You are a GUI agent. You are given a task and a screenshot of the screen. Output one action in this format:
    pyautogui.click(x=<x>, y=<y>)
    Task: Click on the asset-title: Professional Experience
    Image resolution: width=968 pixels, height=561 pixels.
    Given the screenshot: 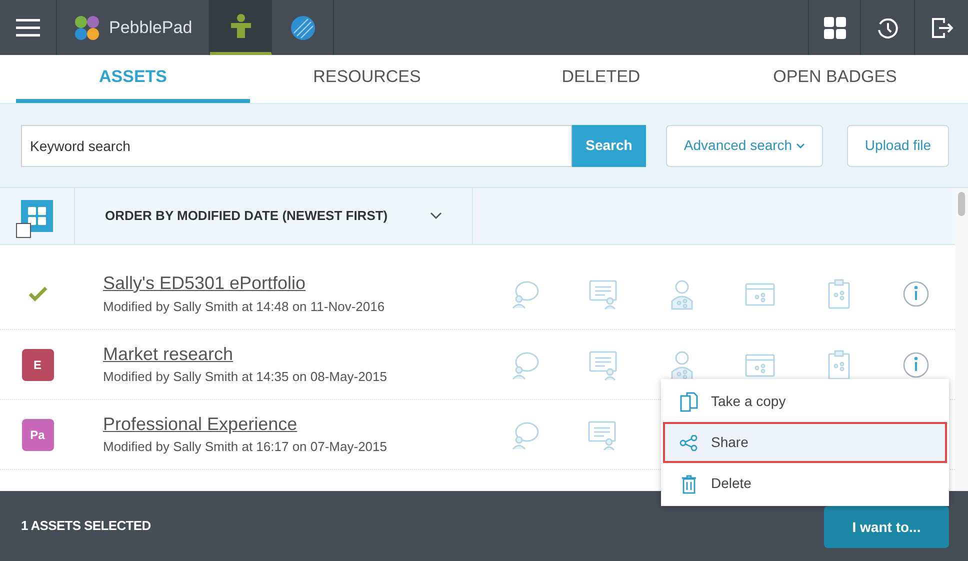 What is the action you would take?
    pyautogui.click(x=294, y=423)
    